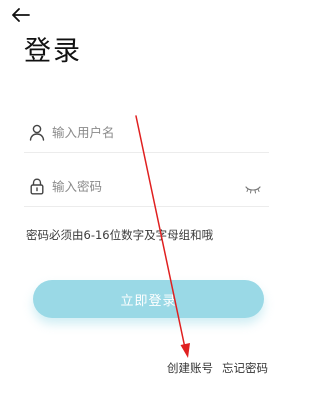  Describe the element at coordinates (253, 187) in the screenshot. I see `eye-closed-icon` at that location.